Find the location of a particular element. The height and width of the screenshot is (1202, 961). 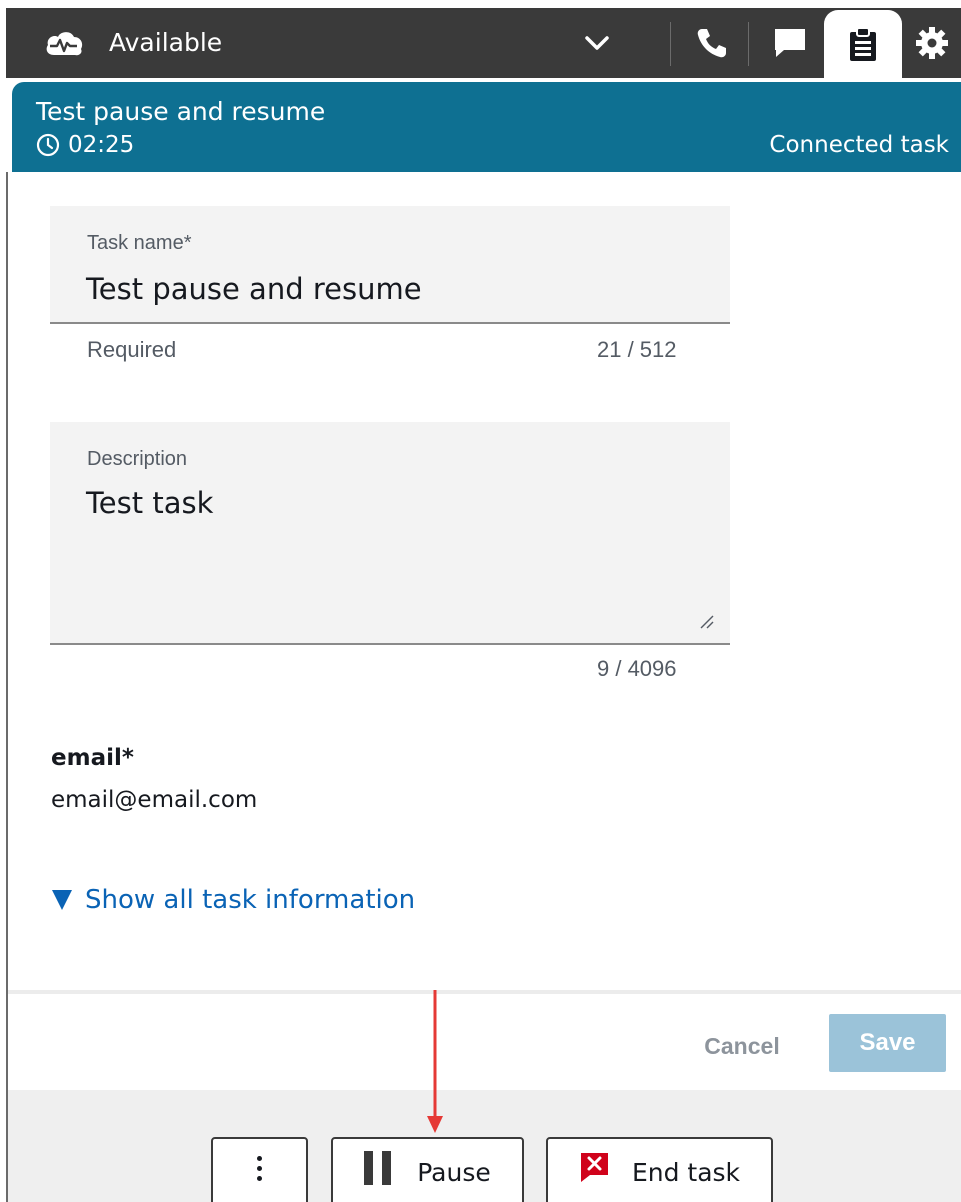

end-task-button: End task is located at coordinates (659, 1169).